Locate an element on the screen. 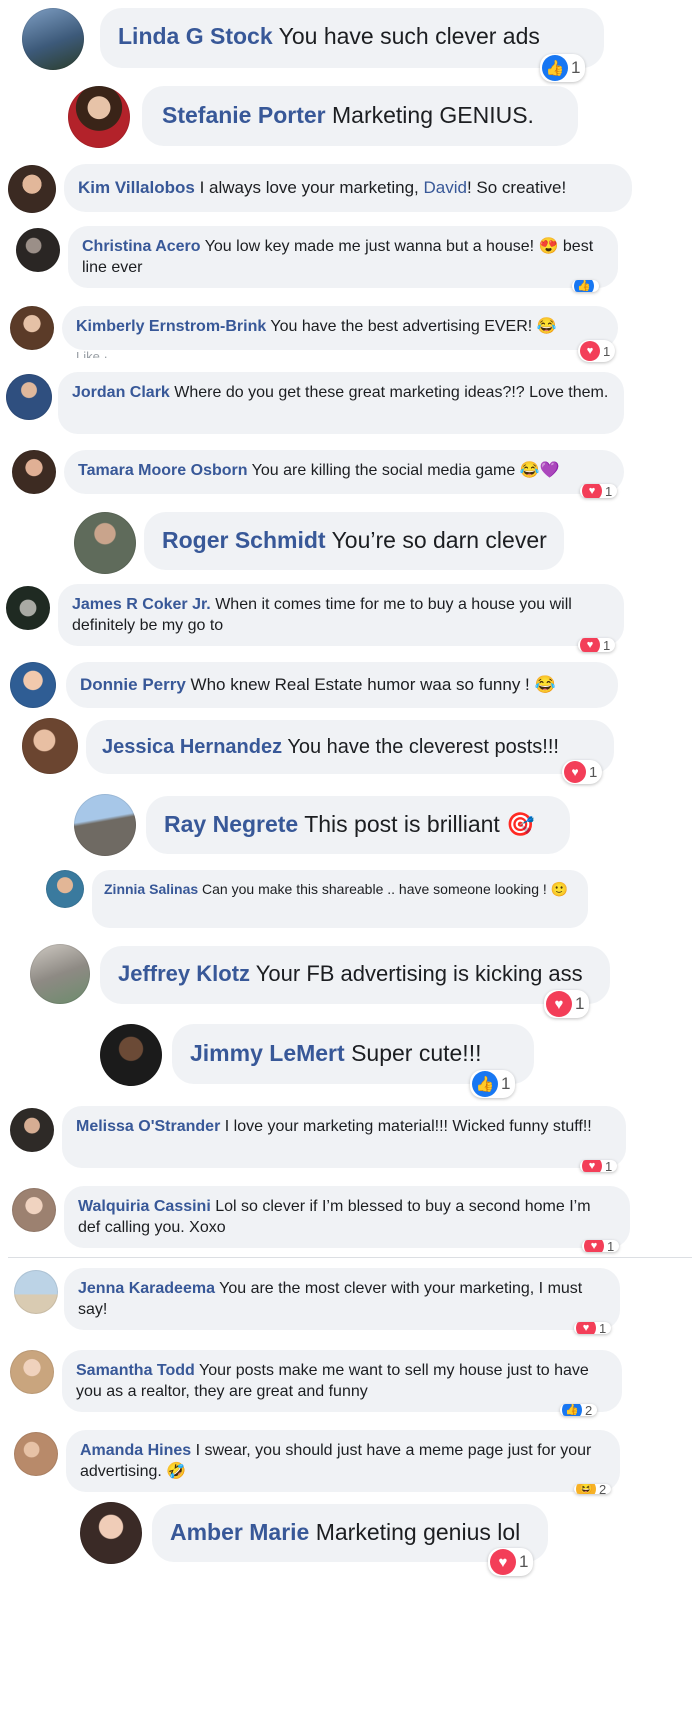 The height and width of the screenshot is (1727, 700). commenter-name: Linda G Stock is located at coordinates (195, 36).